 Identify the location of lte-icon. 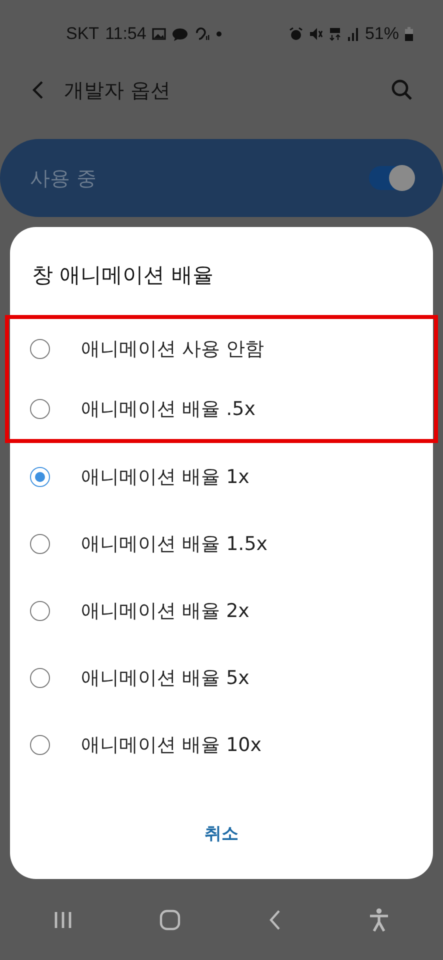
(334, 34).